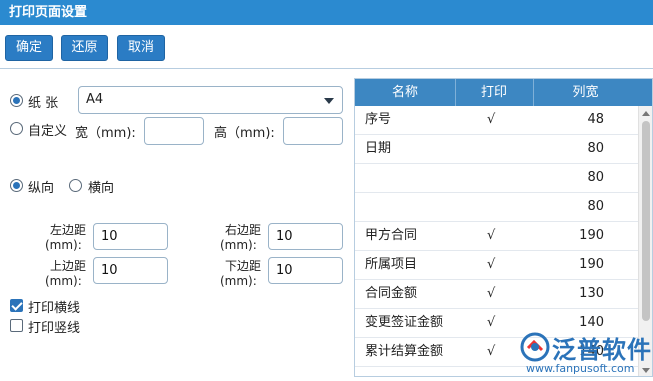 This screenshot has height=381, width=653. Describe the element at coordinates (105, 133) in the screenshot. I see `width-label: 宽（mm):` at that location.